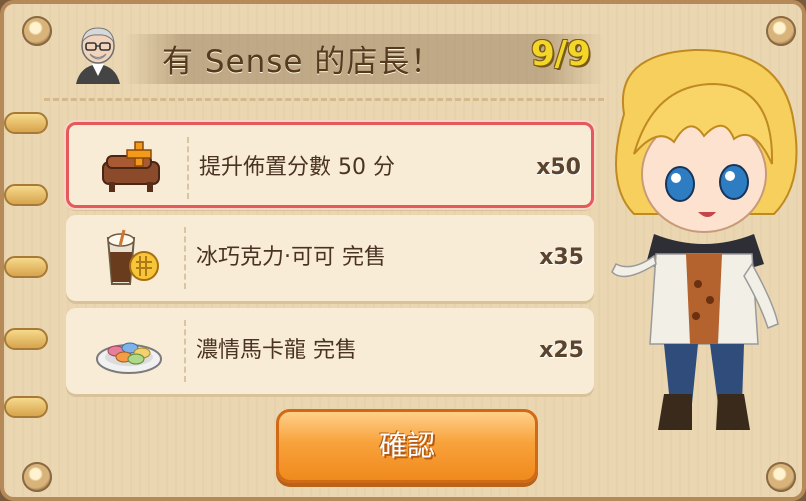  What do you see at coordinates (781, 477) in the screenshot?
I see `screw-bottom-right` at bounding box center [781, 477].